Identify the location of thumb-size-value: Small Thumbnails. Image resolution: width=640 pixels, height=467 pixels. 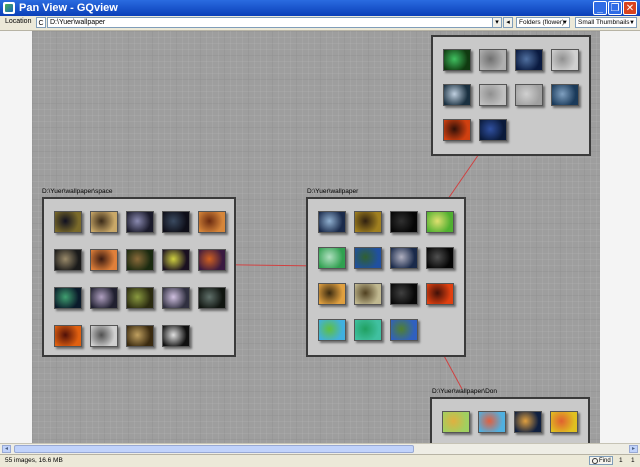
(604, 22).